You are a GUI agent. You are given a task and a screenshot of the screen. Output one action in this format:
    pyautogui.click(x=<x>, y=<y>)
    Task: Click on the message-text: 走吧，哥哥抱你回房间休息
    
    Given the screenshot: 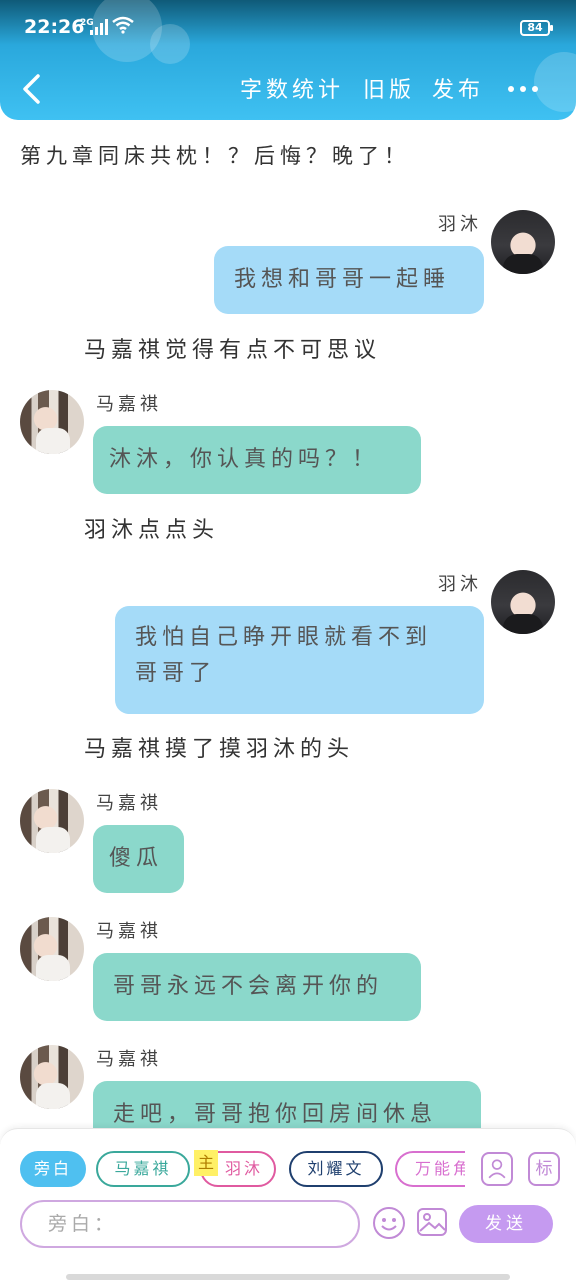 What is the action you would take?
    pyautogui.click(x=275, y=1114)
    